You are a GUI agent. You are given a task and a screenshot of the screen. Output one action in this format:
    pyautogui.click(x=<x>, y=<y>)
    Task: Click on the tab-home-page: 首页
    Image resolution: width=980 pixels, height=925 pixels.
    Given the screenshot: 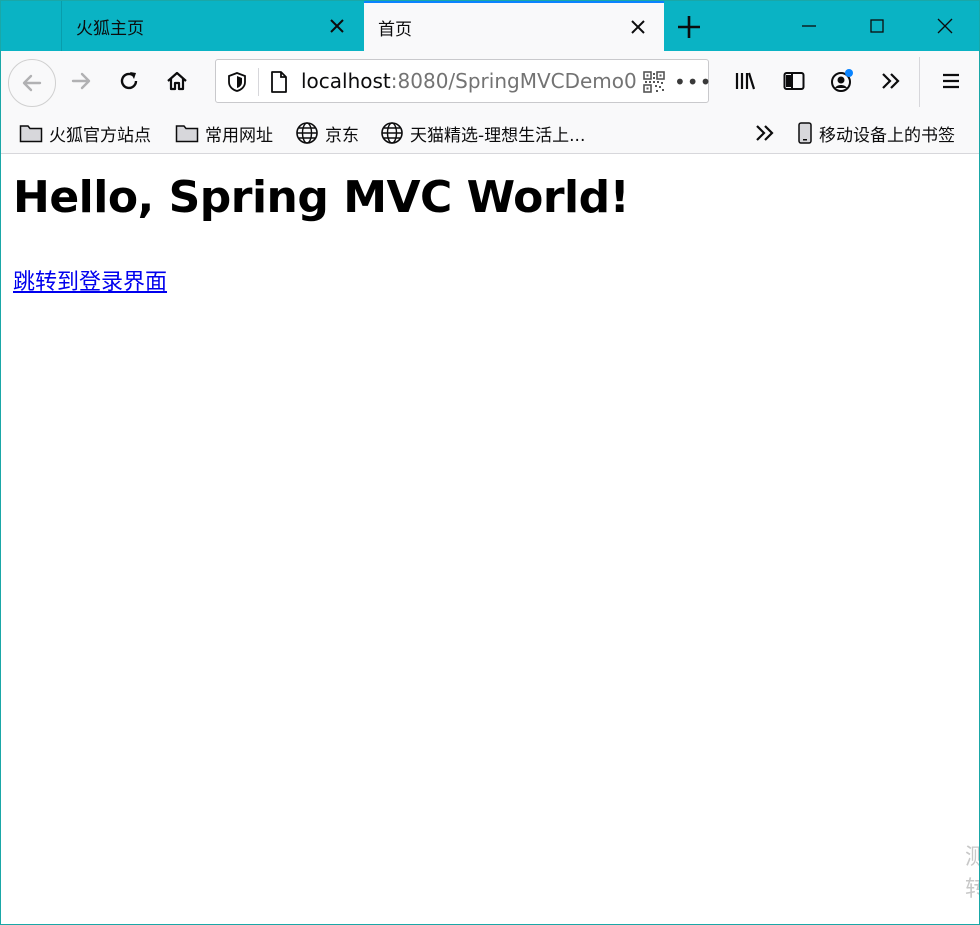 What is the action you would take?
    pyautogui.click(x=514, y=26)
    